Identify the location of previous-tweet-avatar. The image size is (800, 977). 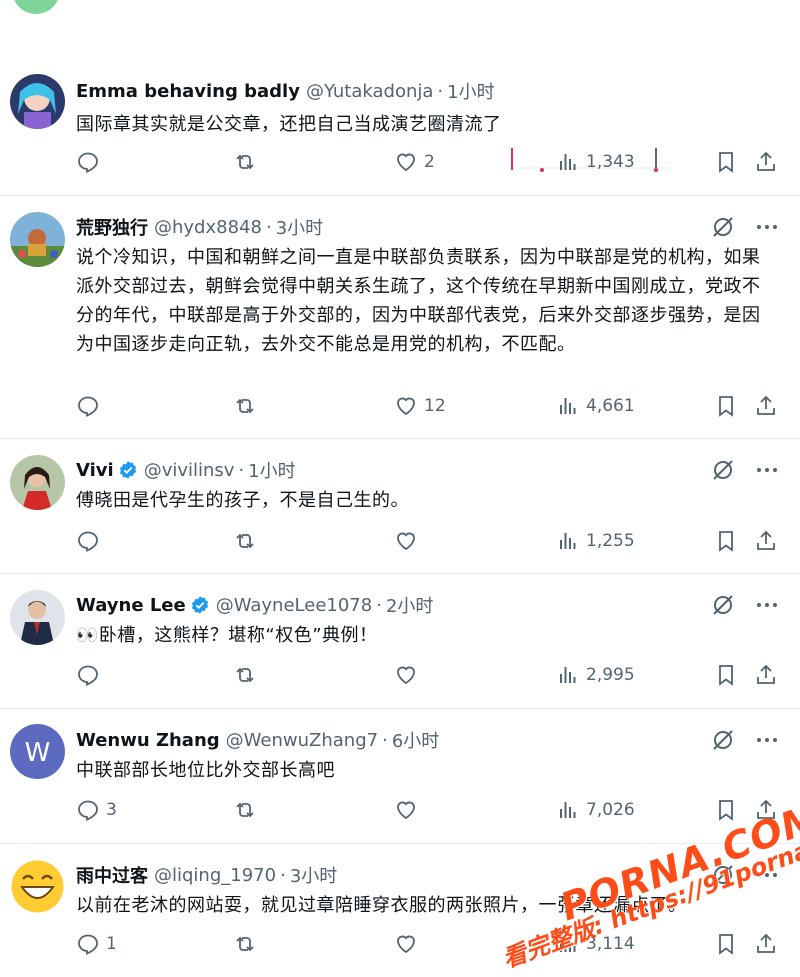
(36, 7).